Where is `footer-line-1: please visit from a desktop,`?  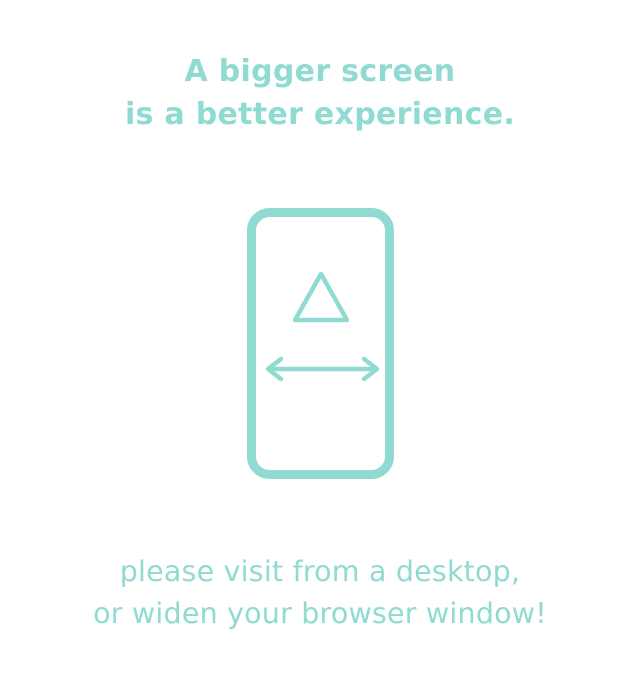
footer-line-1: please visit from a desktop, is located at coordinates (320, 571).